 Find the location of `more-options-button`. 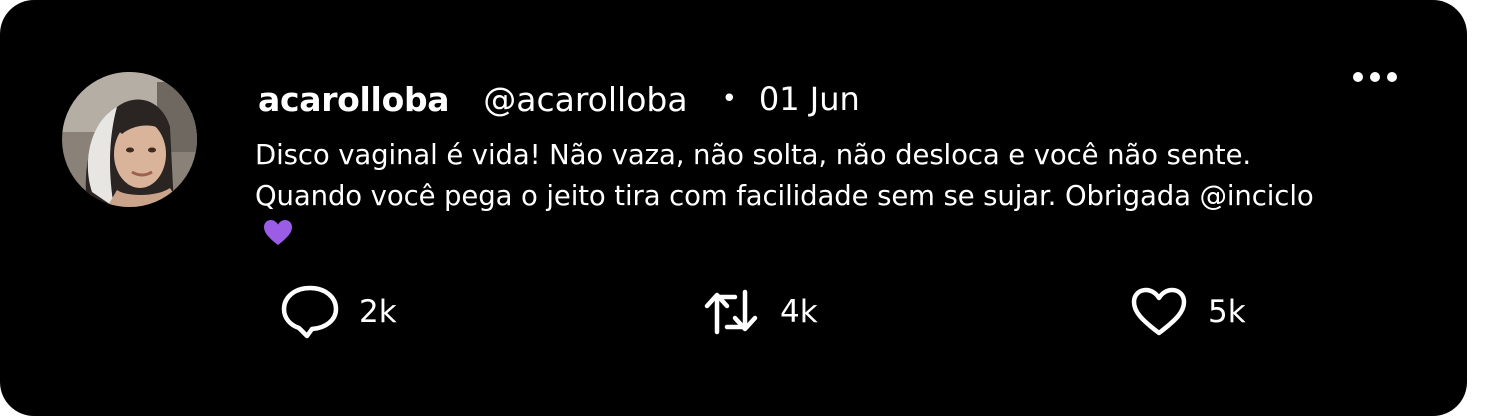

more-options-button is located at coordinates (1375, 77).